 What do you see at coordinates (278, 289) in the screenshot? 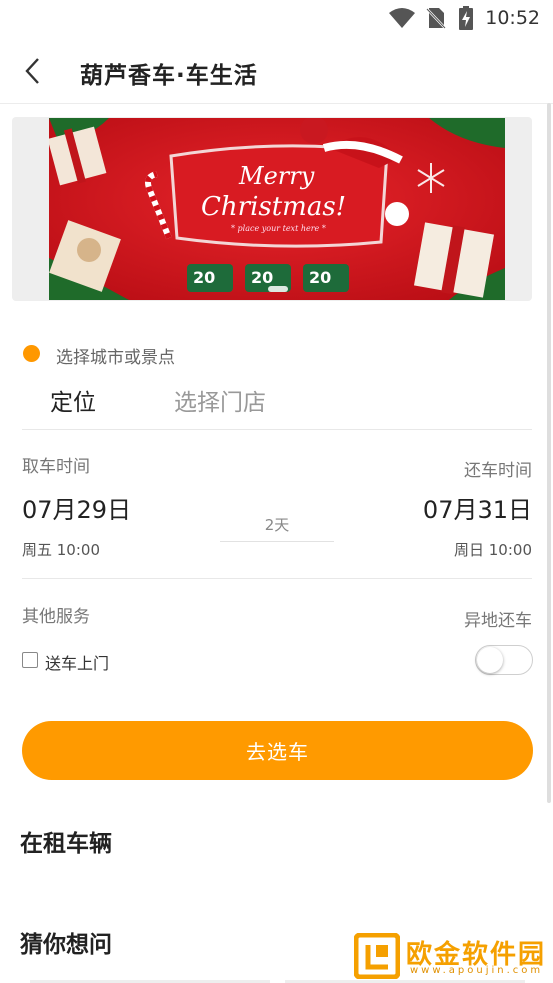
I see `banner-indicator` at bounding box center [278, 289].